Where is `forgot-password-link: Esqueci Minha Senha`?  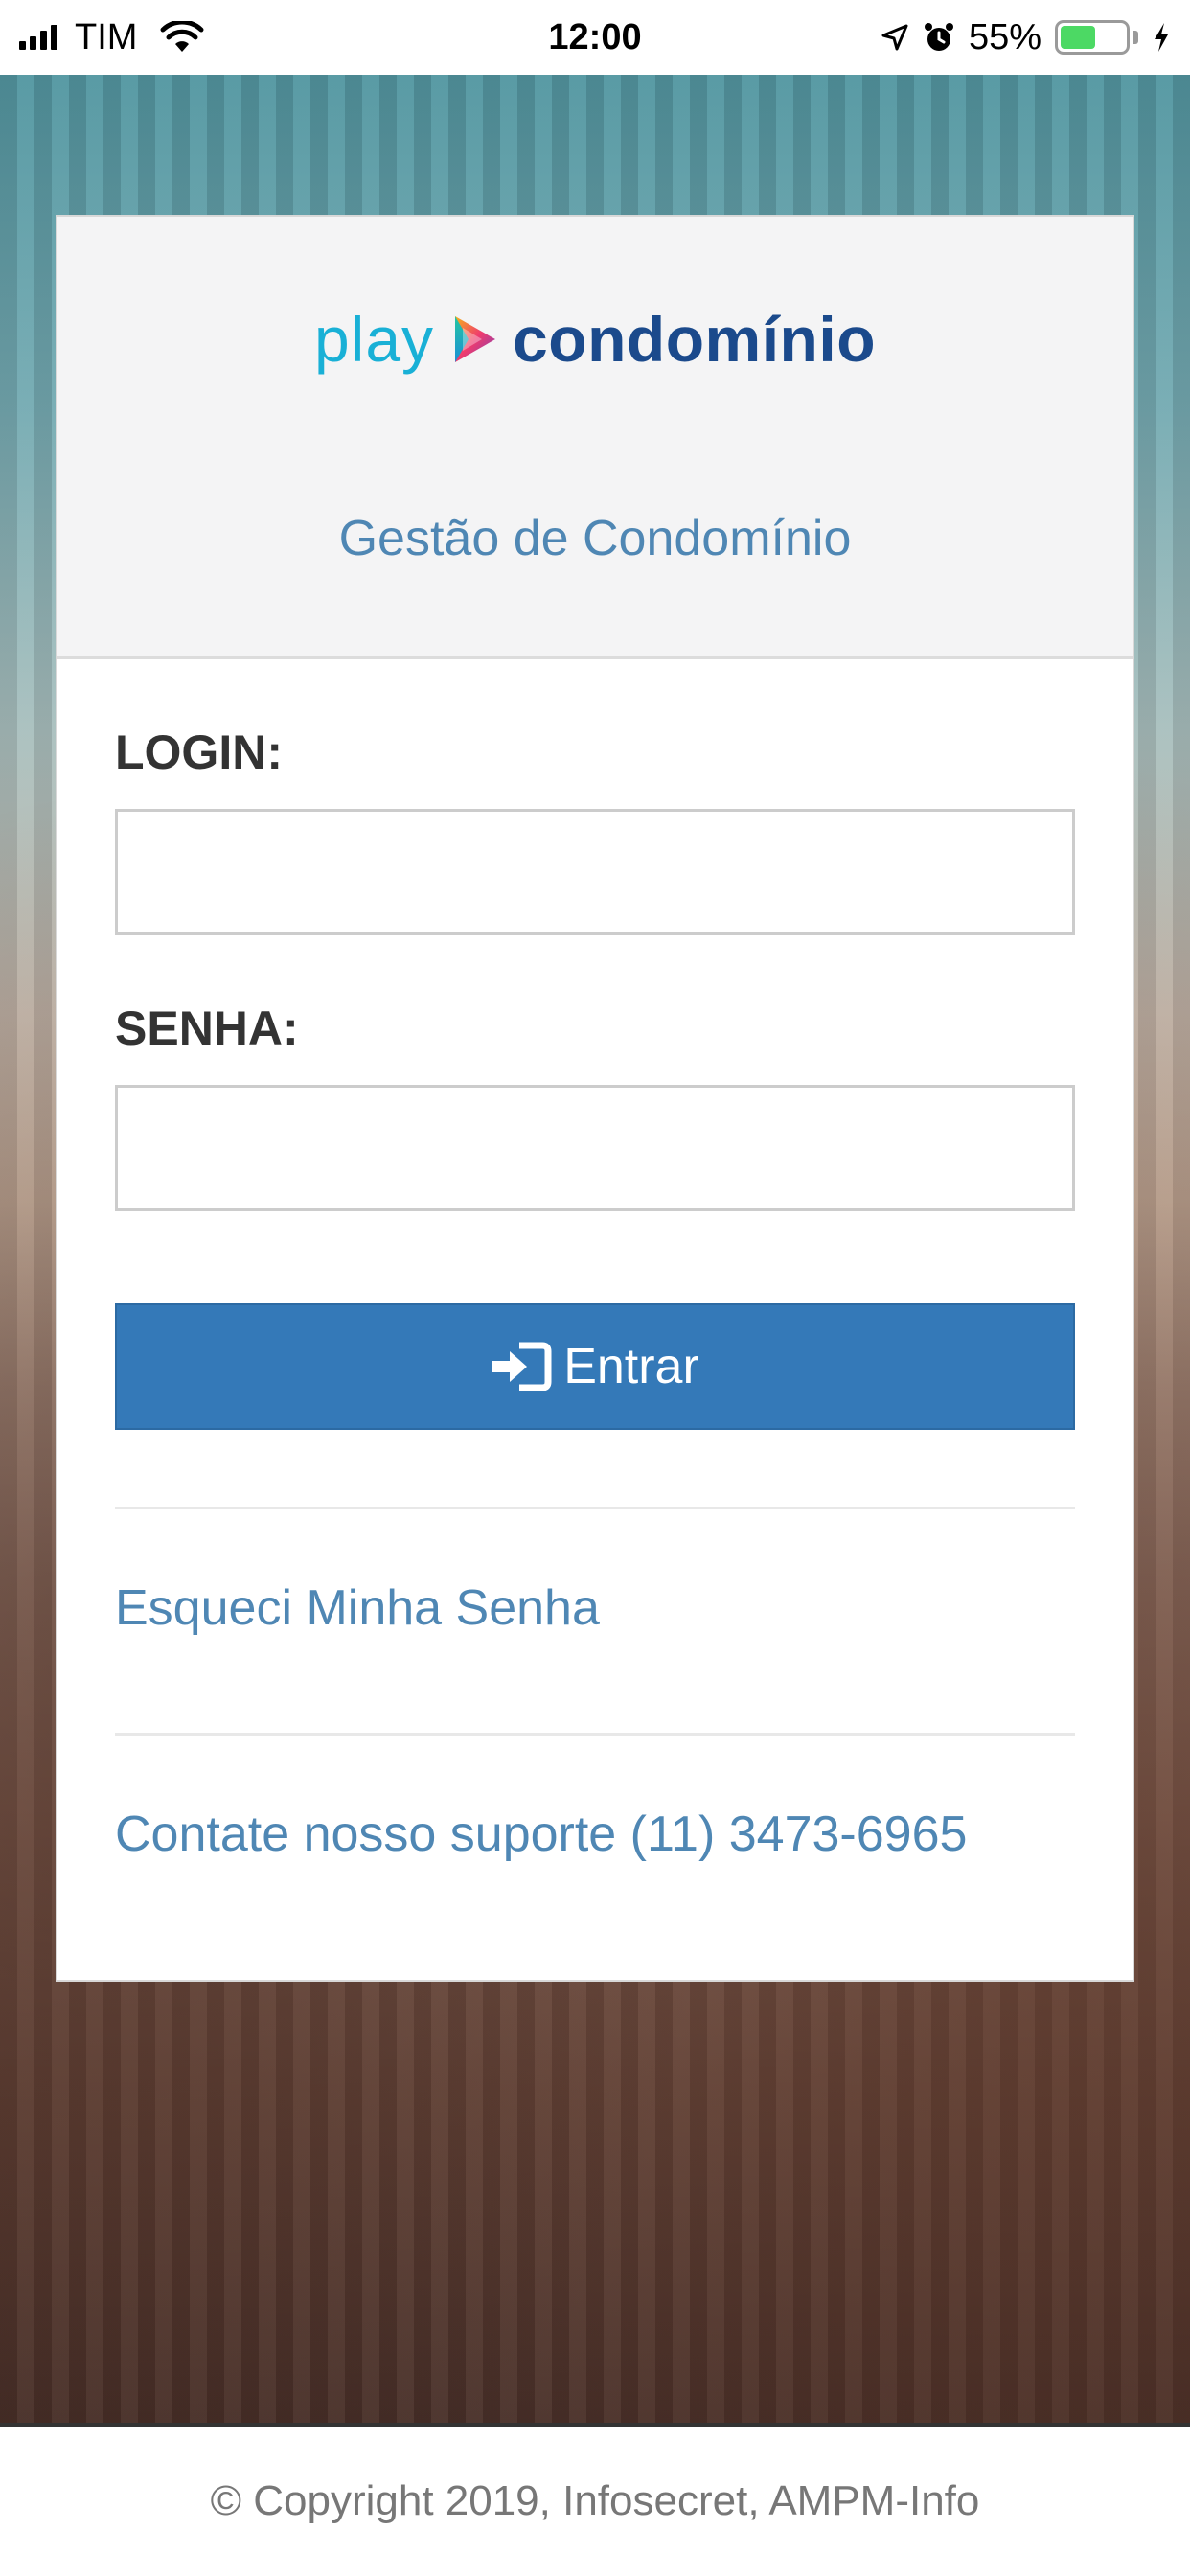 forgot-password-link: Esqueci Minha Senha is located at coordinates (358, 1608).